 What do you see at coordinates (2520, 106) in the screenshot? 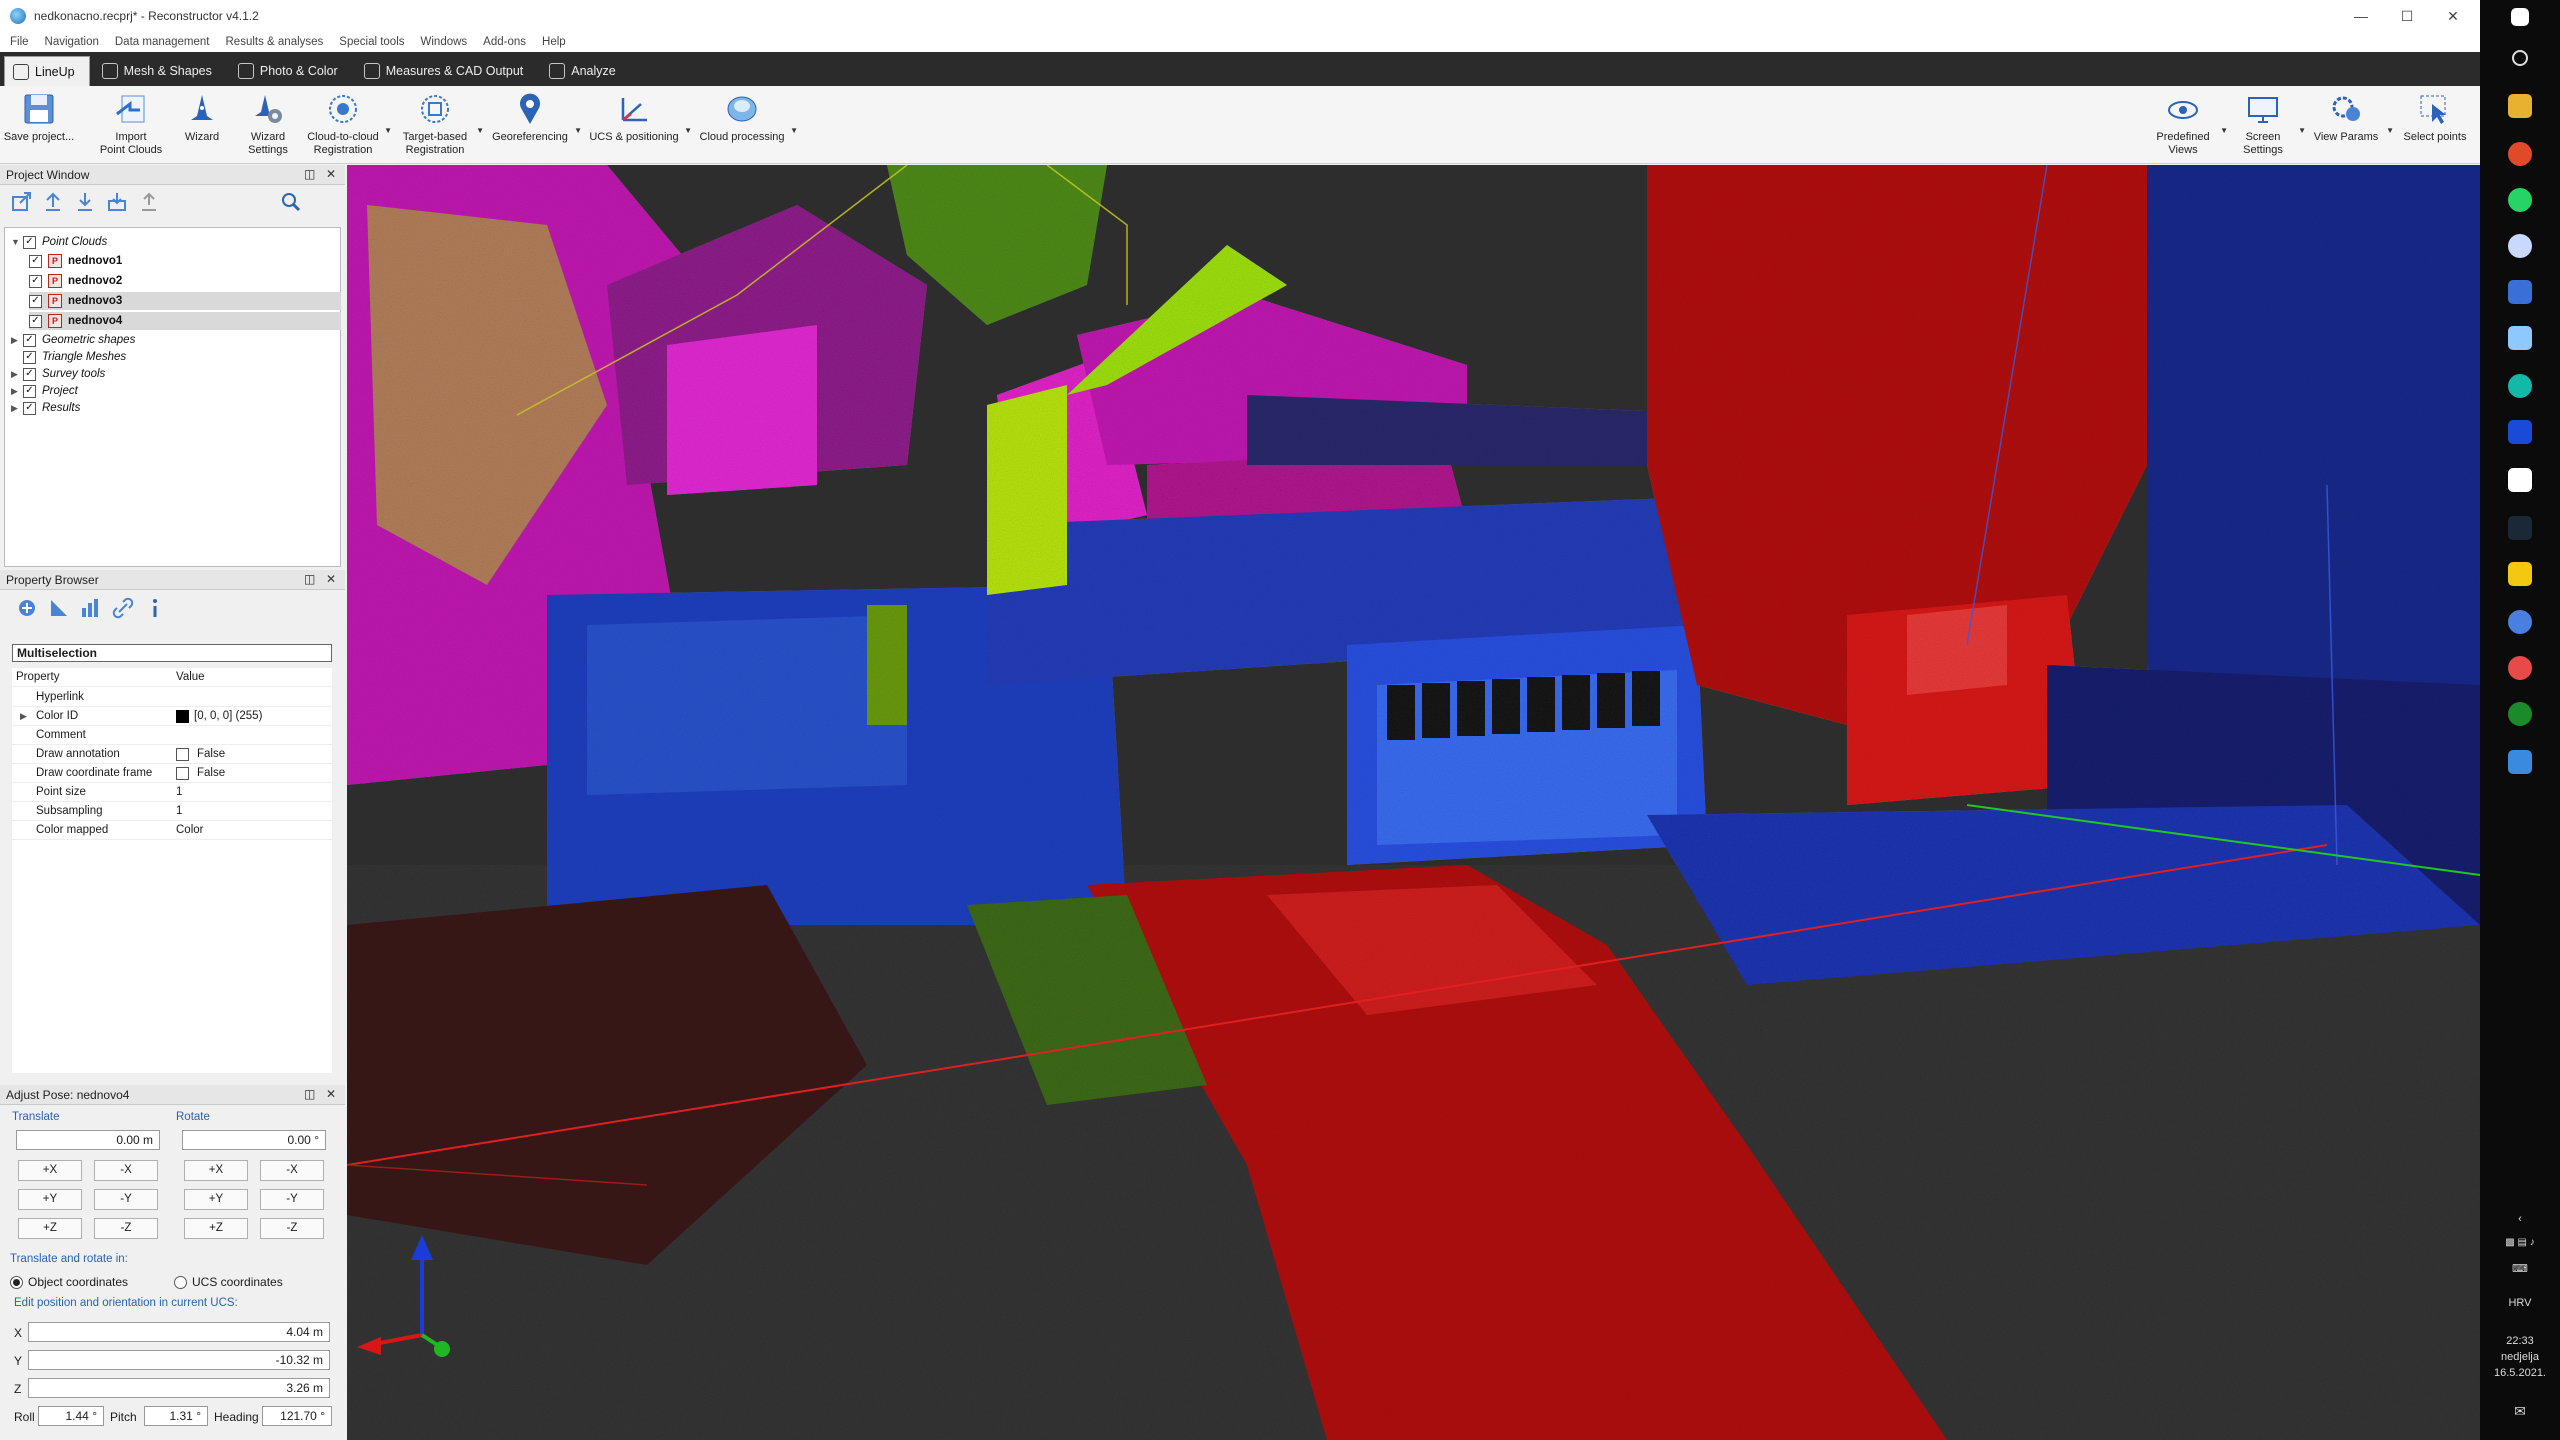
I see `file-explorer-icon` at bounding box center [2520, 106].